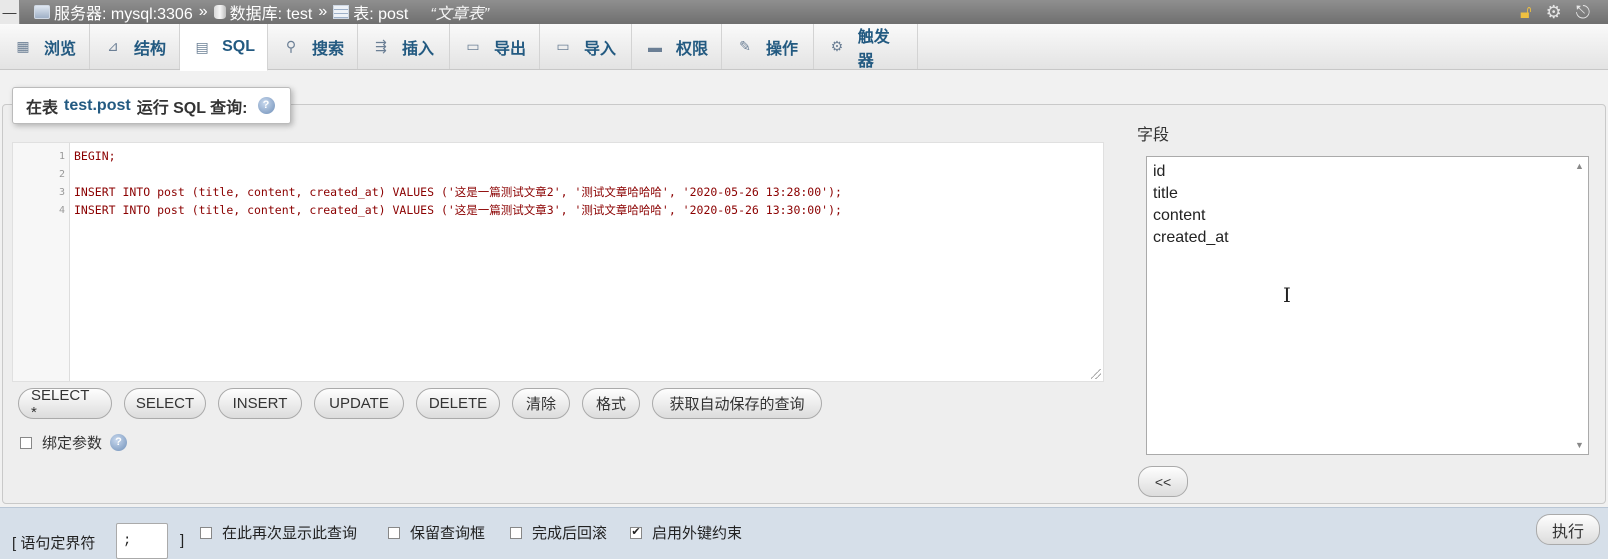  What do you see at coordinates (10, 12) in the screenshot?
I see `collapse-navigation-button: —` at bounding box center [10, 12].